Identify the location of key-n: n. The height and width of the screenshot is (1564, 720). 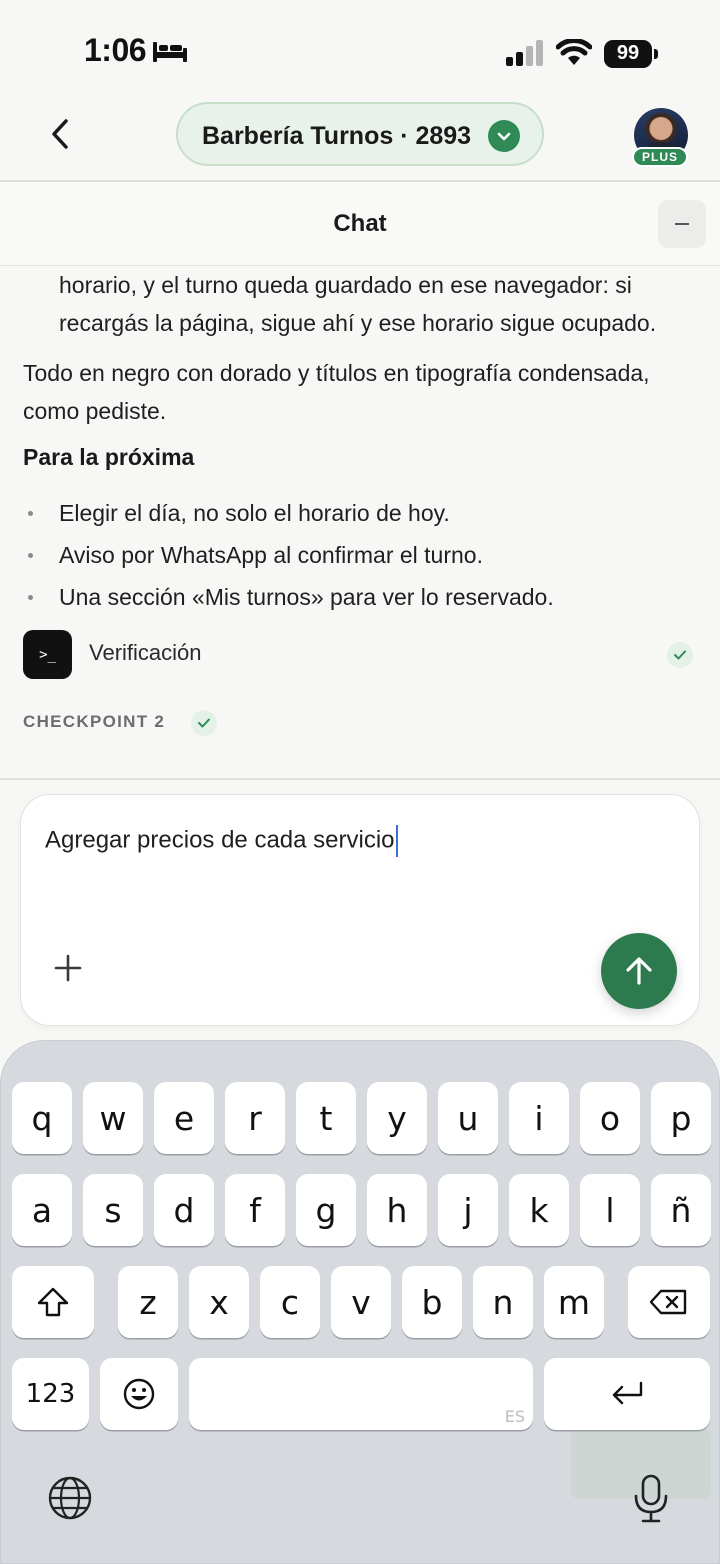
(503, 1302).